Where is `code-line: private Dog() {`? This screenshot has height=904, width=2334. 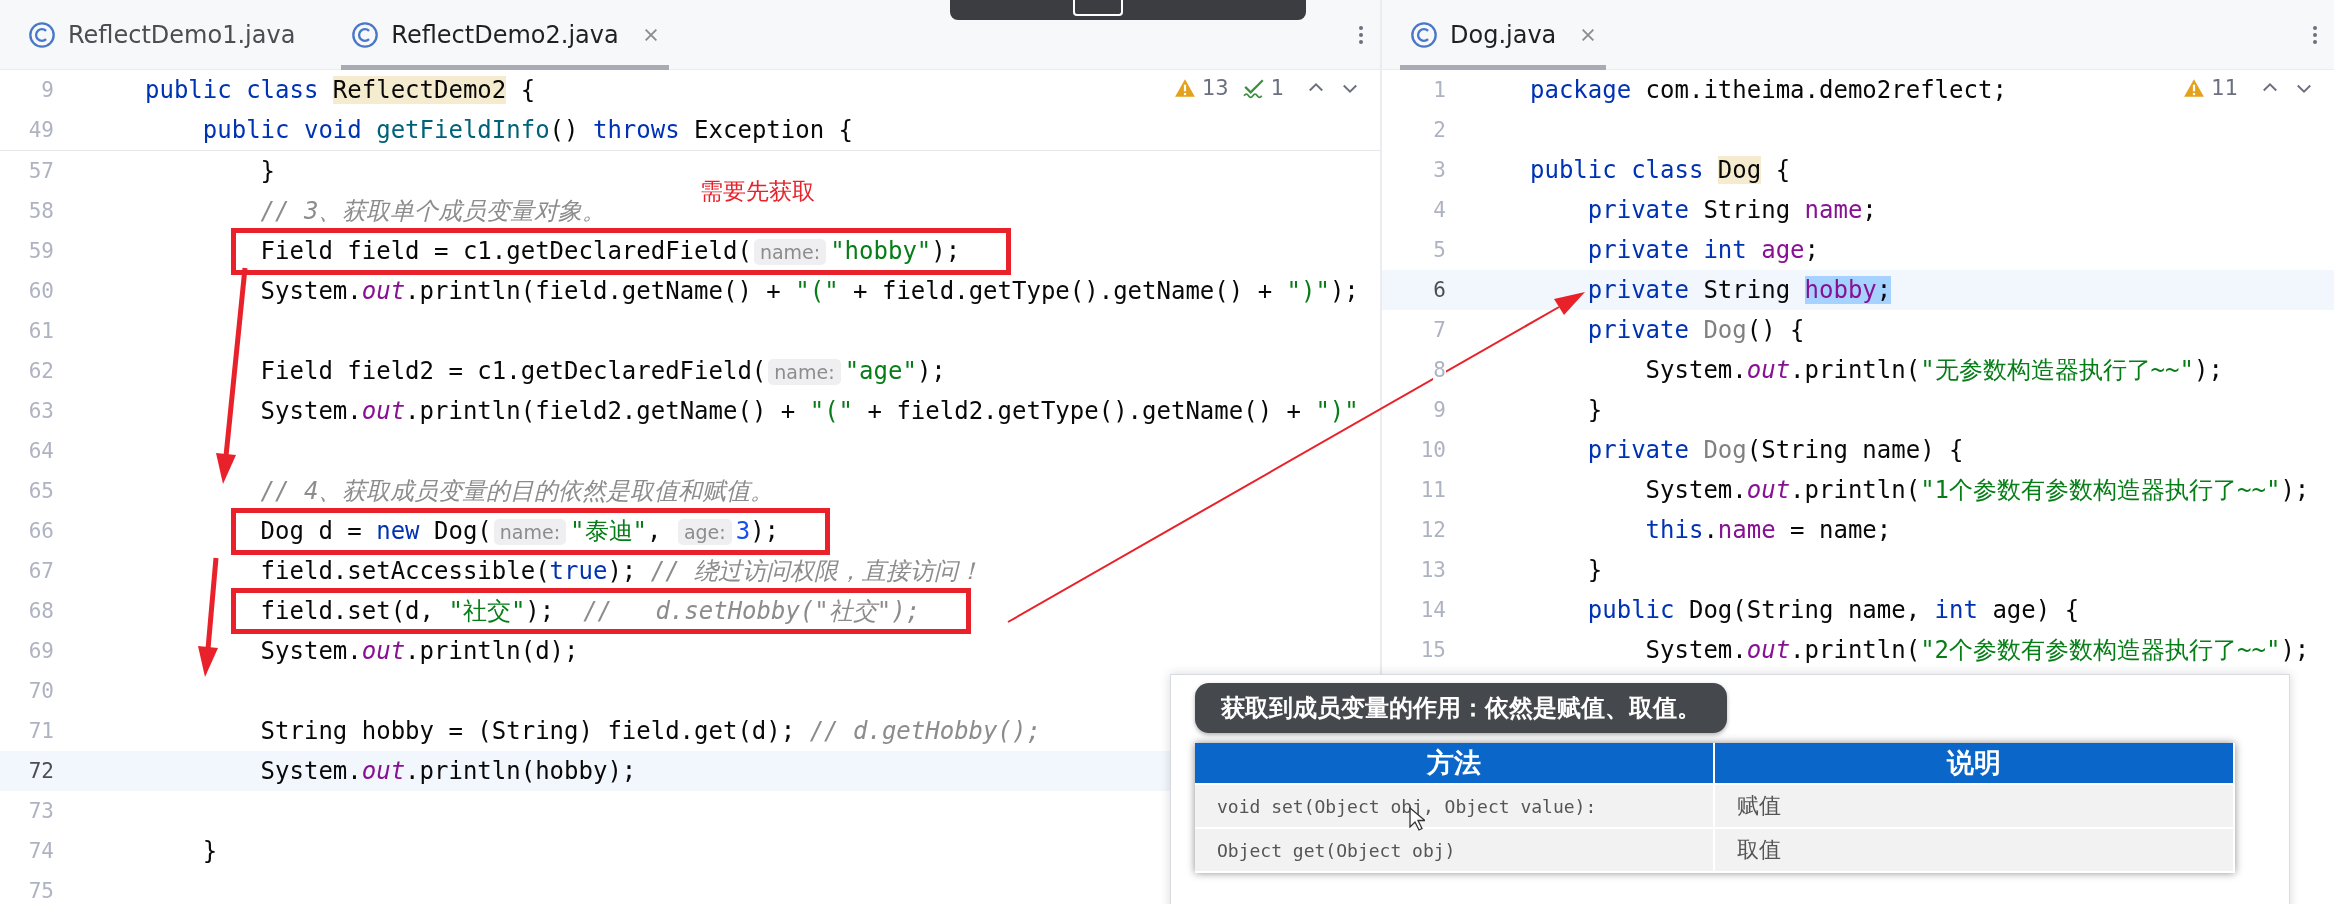 code-line: private Dog() { is located at coordinates (1696, 330).